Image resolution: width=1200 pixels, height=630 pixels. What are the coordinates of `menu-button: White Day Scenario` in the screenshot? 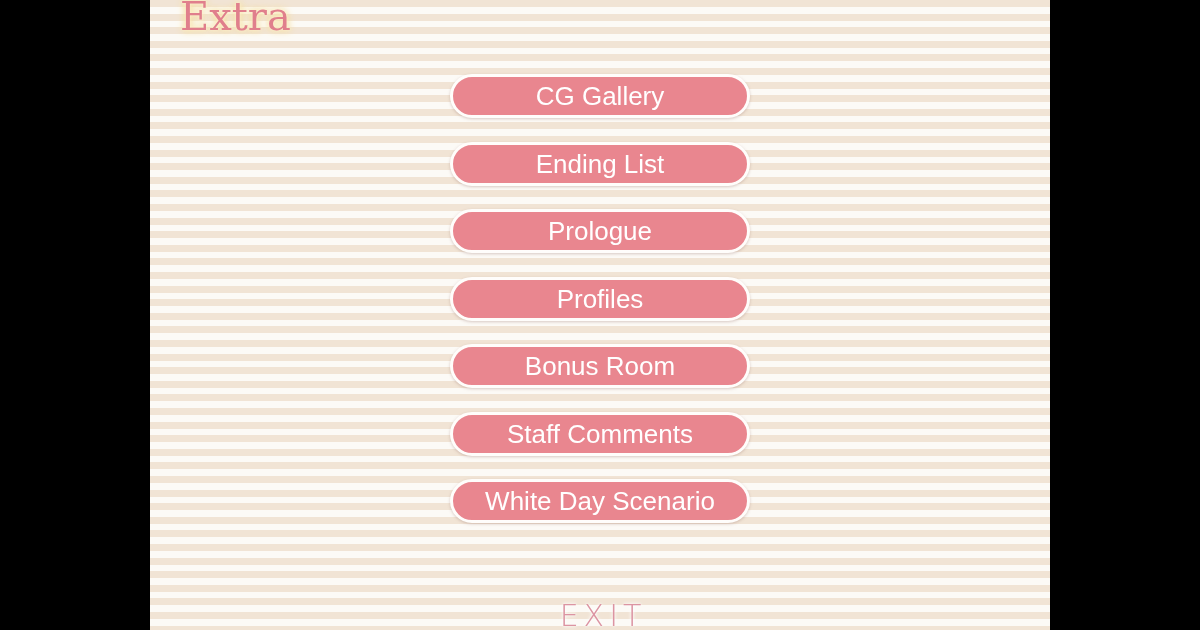 It's located at (600, 501).